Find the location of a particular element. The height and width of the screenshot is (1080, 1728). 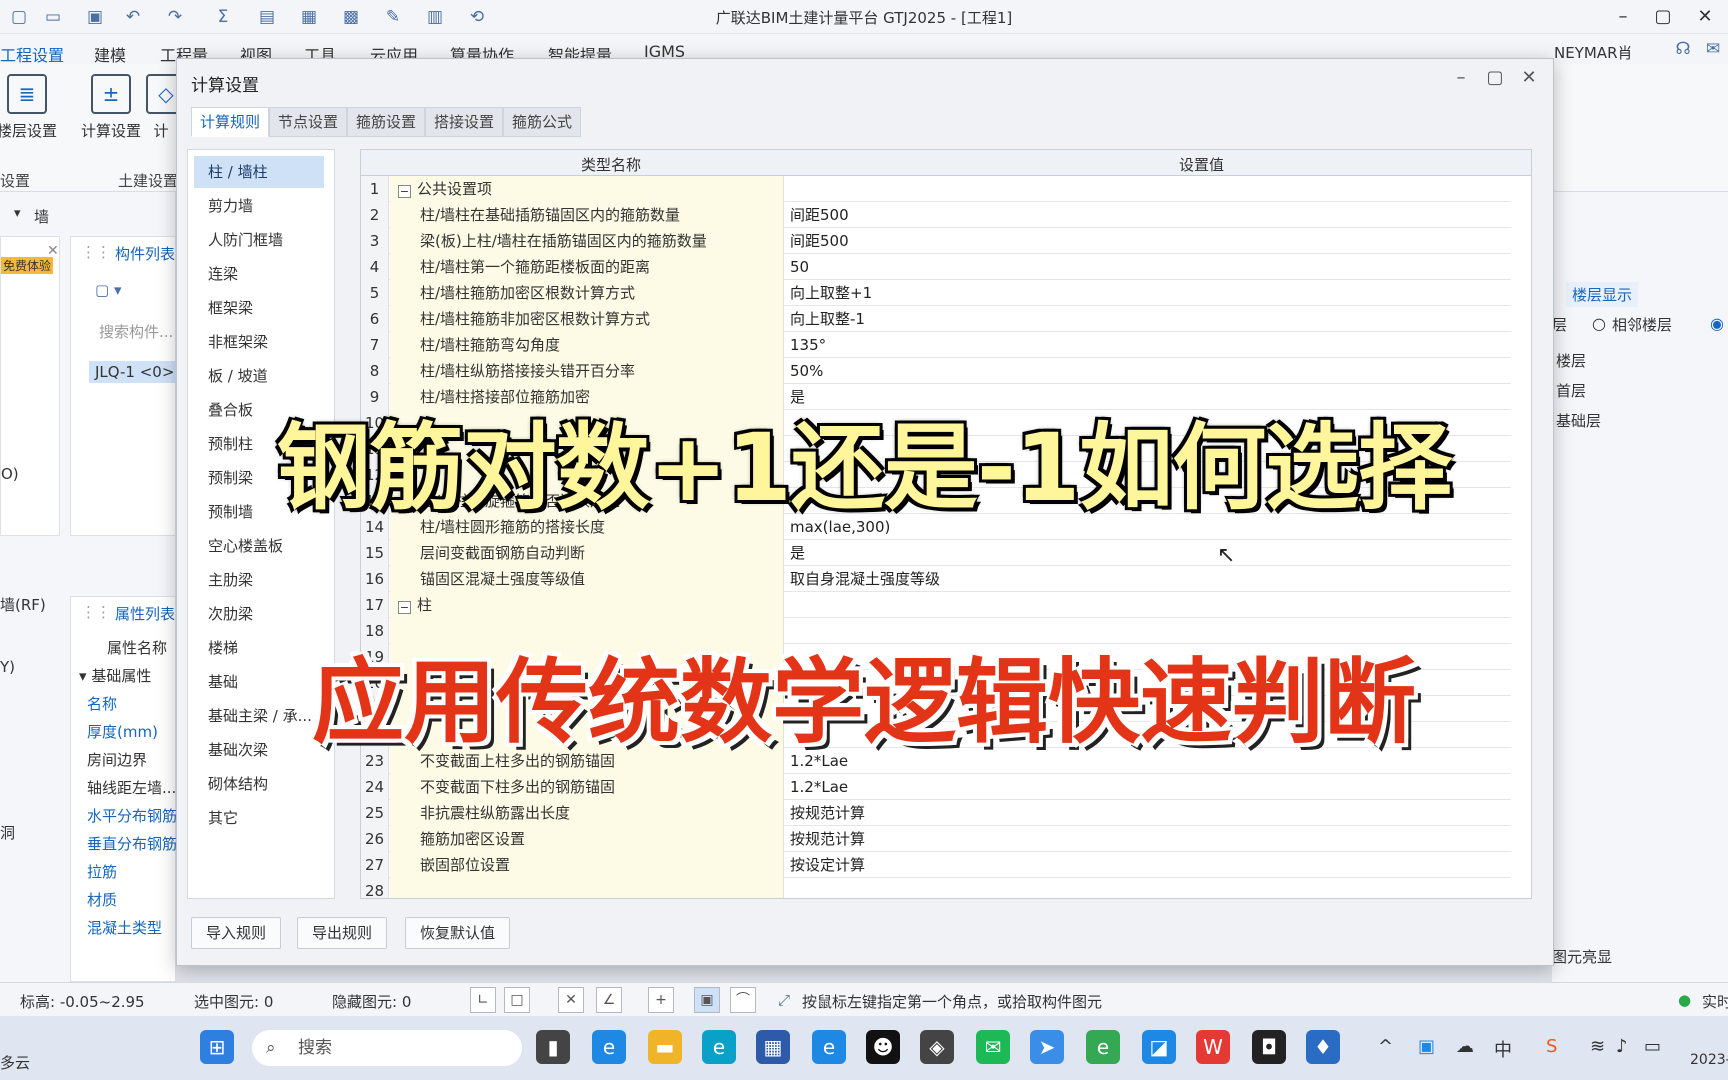

taskbar-search: ⌕ 搜索 is located at coordinates (387, 1048).